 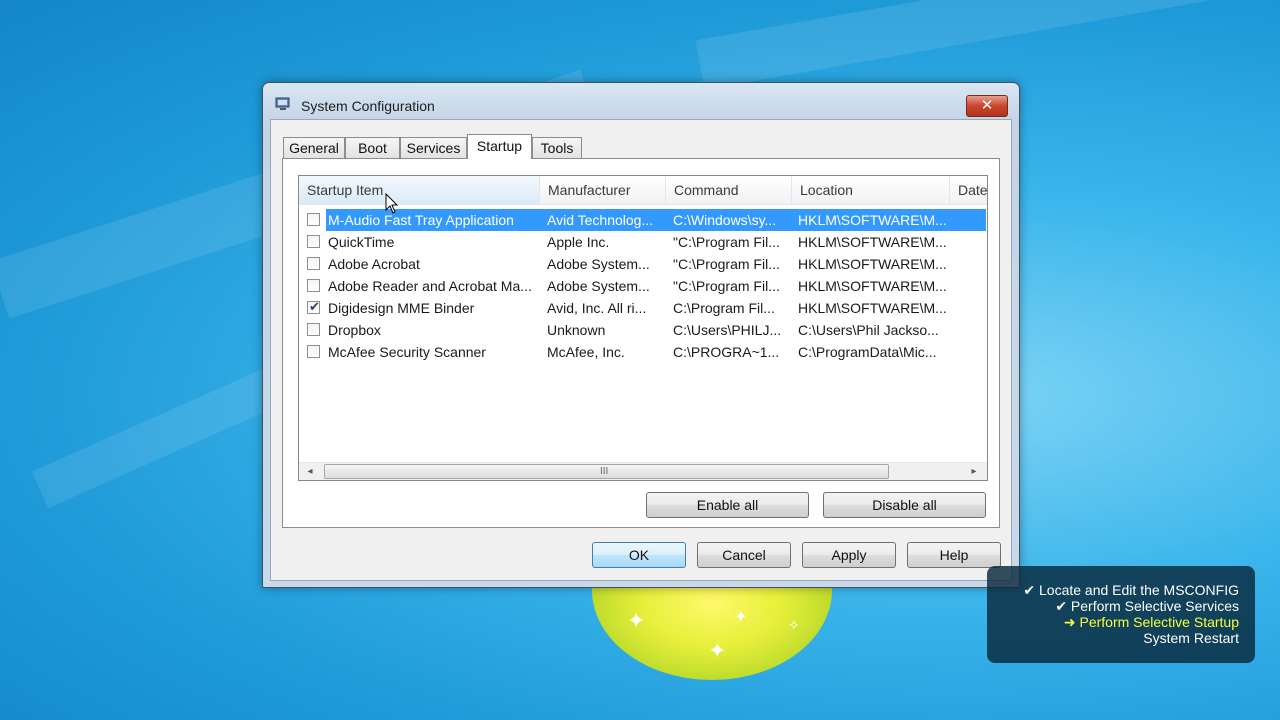 I want to click on column-header-date: Date, so click(x=968, y=190).